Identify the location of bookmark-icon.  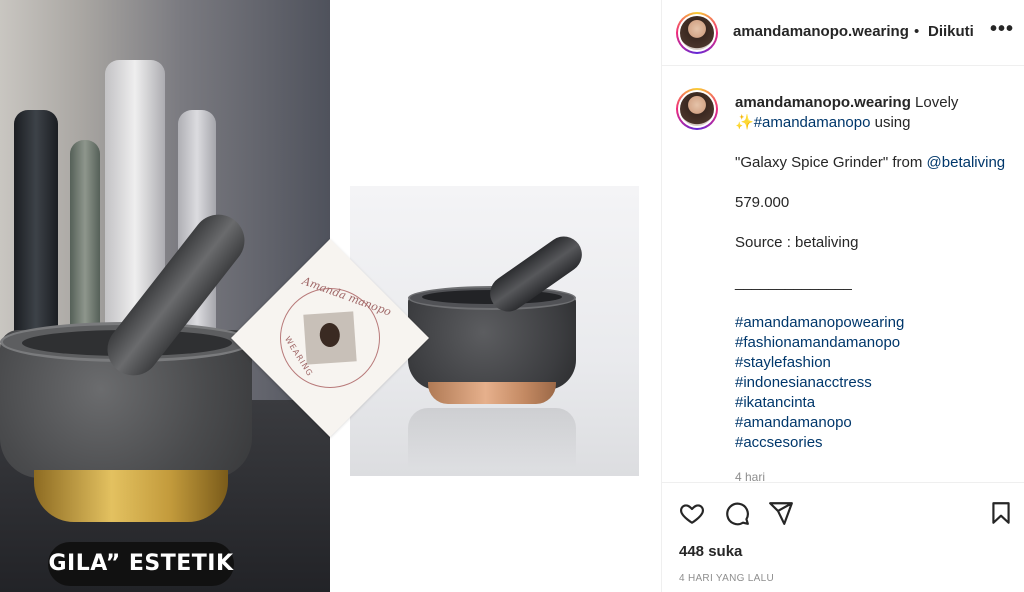
(1001, 513).